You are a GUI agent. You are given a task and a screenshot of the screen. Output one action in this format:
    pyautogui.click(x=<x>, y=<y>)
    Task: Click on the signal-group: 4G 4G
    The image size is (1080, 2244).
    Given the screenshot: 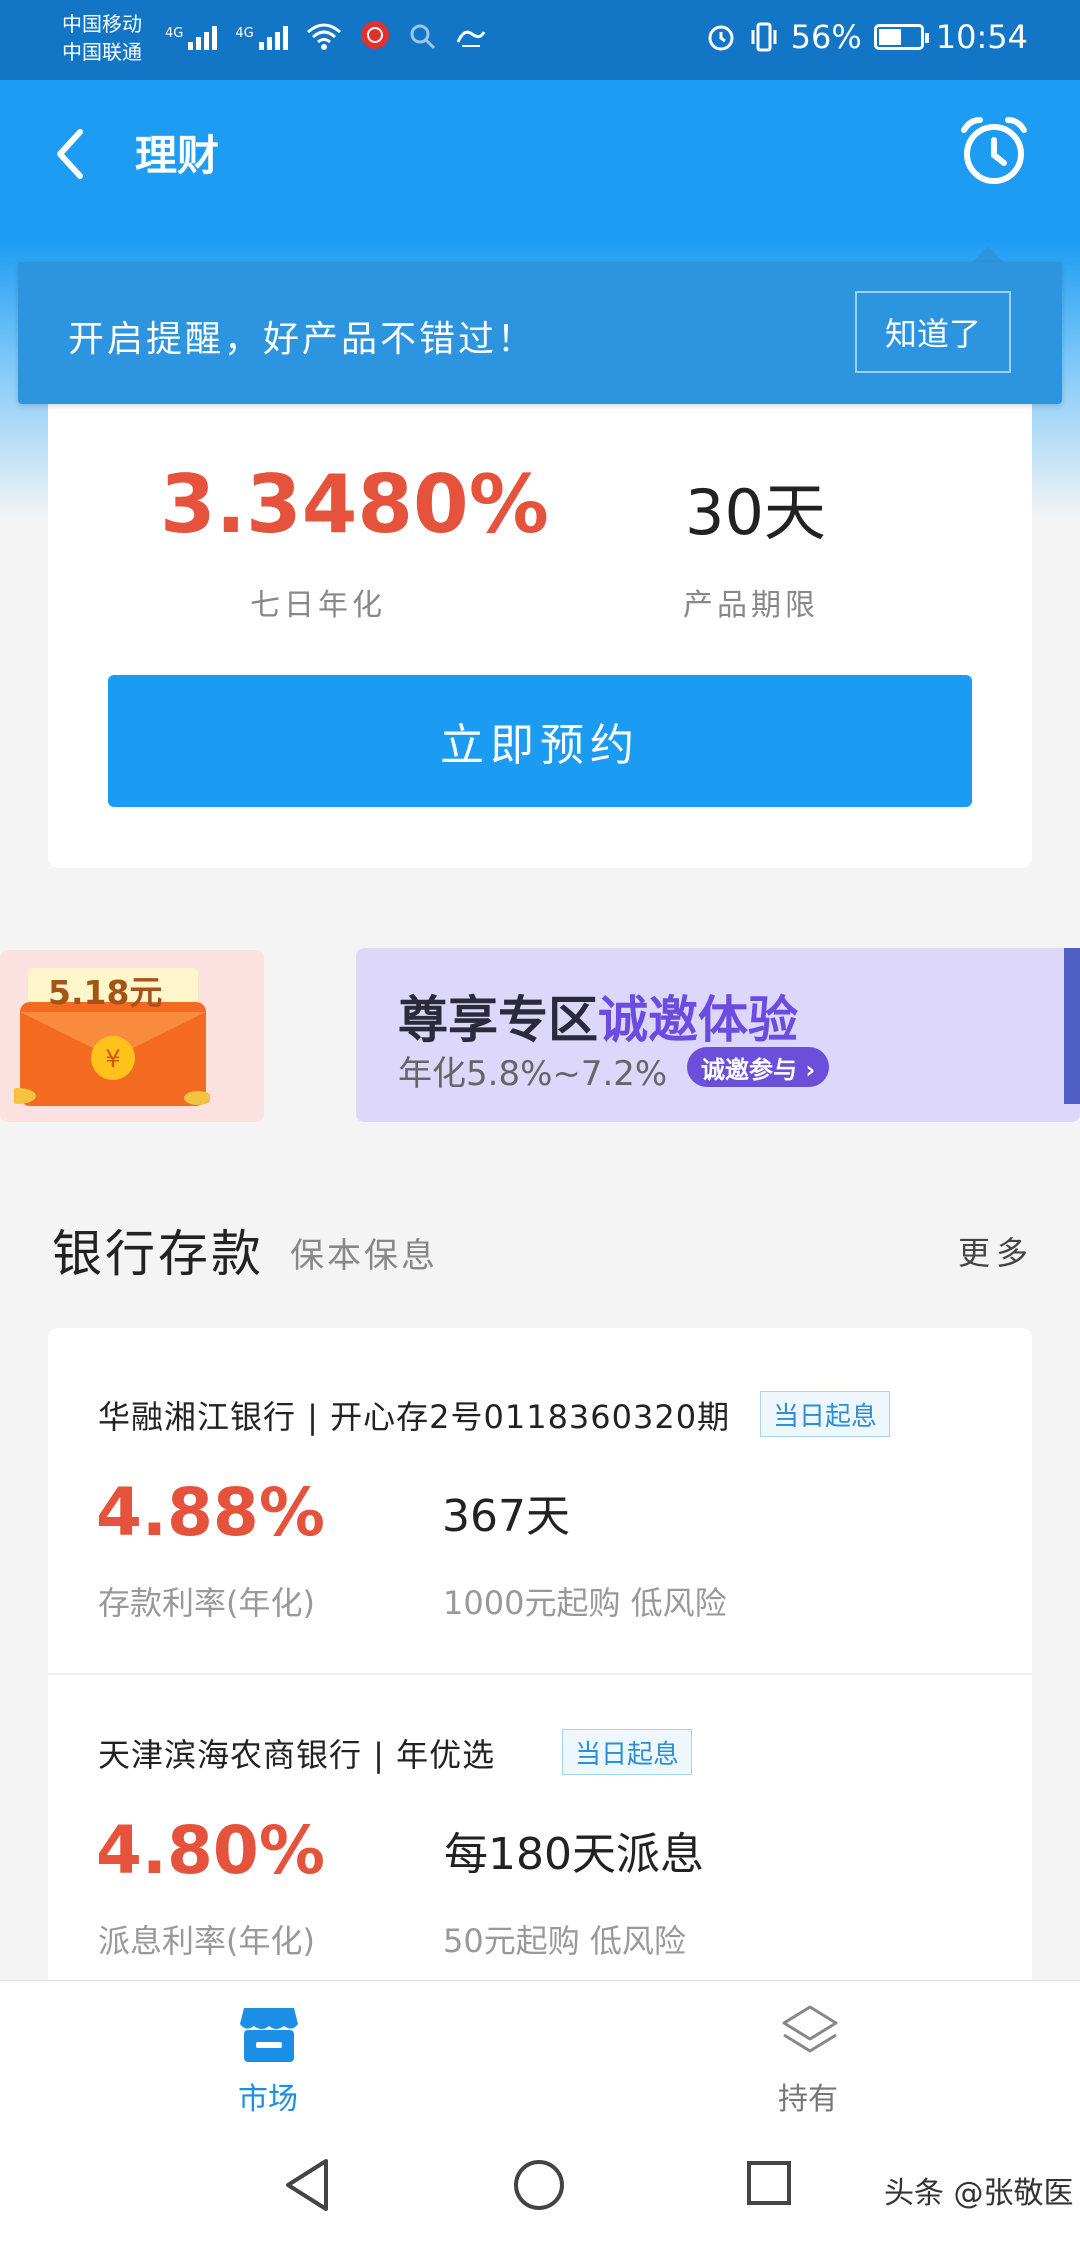 What is the action you would take?
    pyautogui.click(x=326, y=35)
    